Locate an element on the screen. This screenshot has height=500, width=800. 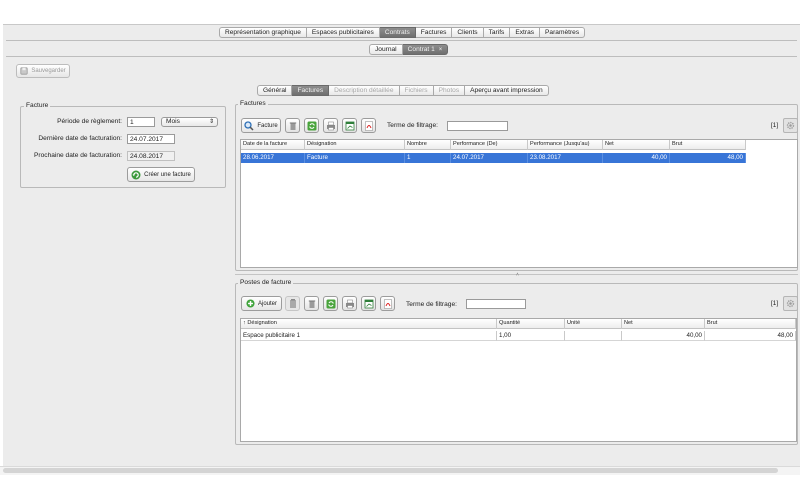
tab-contrat-1: Contrat 1 × is located at coordinates (425, 49).